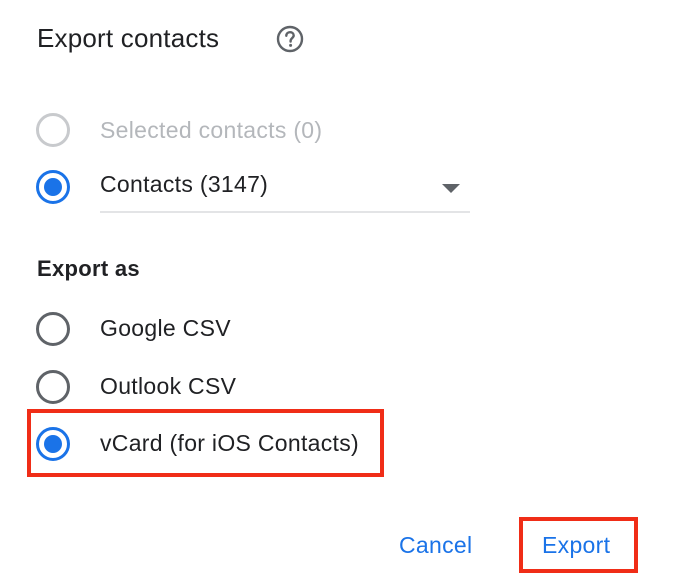  What do you see at coordinates (184, 184) in the screenshot?
I see `select-value: Contacts (3147)` at bounding box center [184, 184].